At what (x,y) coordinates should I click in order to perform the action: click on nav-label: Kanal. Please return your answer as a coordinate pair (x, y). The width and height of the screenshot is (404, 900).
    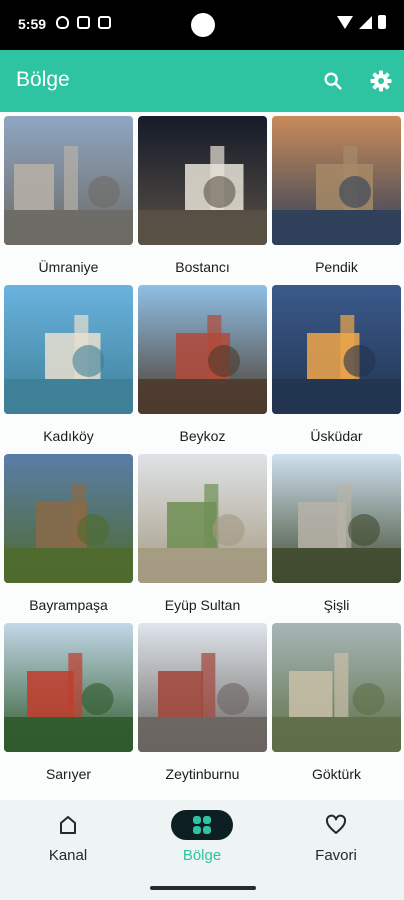
    Looking at the image, I should click on (68, 855).